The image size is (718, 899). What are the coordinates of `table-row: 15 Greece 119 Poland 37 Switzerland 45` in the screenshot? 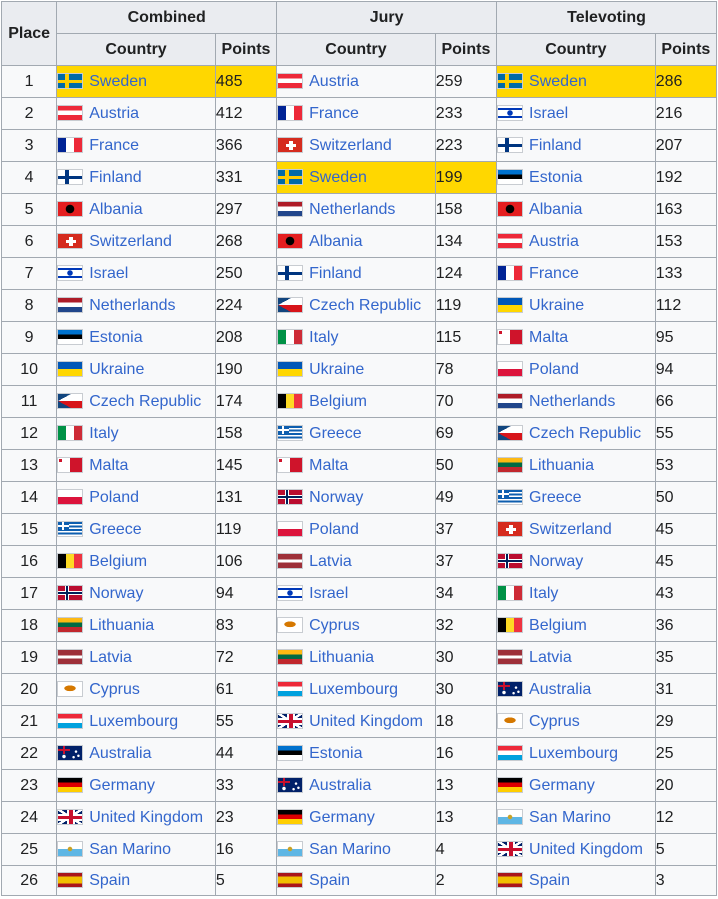 It's located at (359, 529).